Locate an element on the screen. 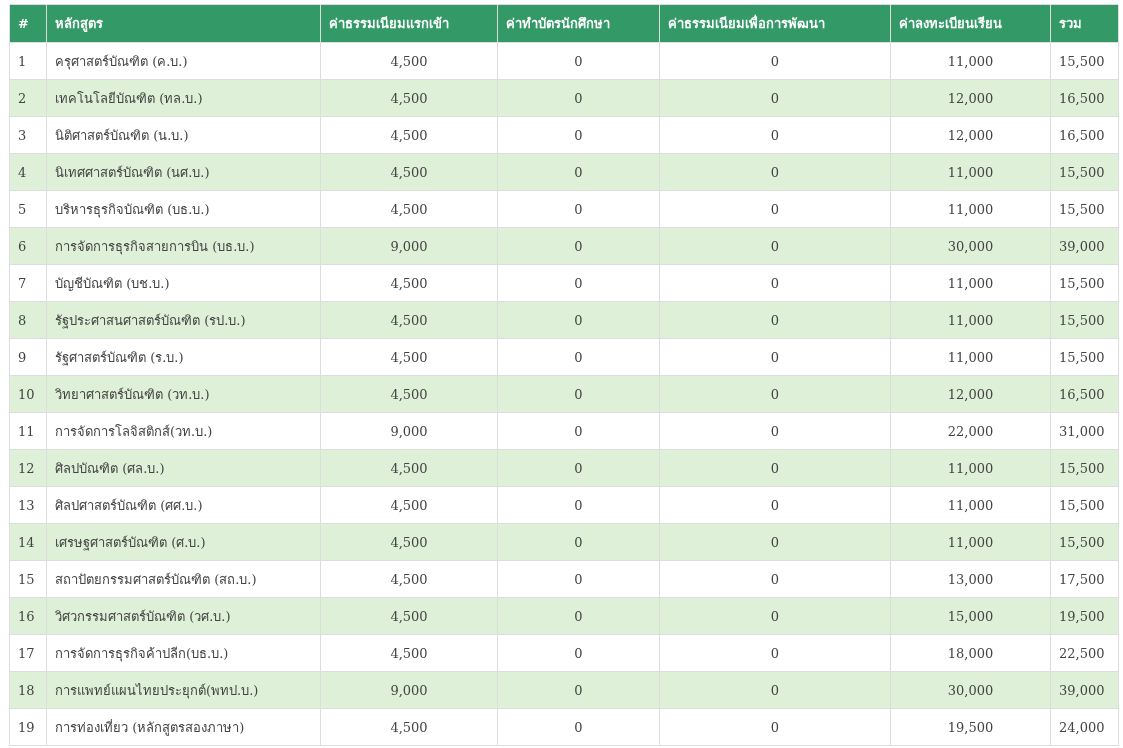  table-cell: นิติศาสตร์บัณฑิต (น.บ.) is located at coordinates (183, 135).